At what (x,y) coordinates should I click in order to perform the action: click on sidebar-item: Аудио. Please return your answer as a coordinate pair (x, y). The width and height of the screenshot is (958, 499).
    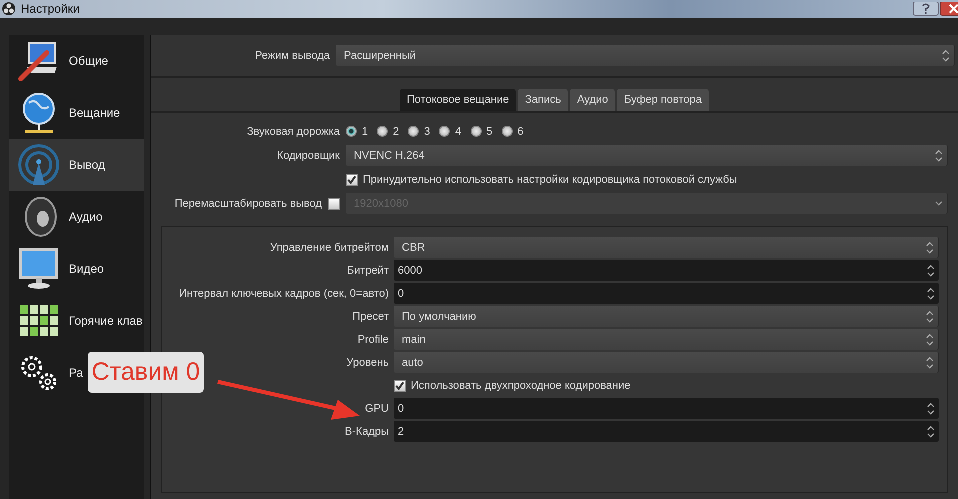
    Looking at the image, I should click on (76, 217).